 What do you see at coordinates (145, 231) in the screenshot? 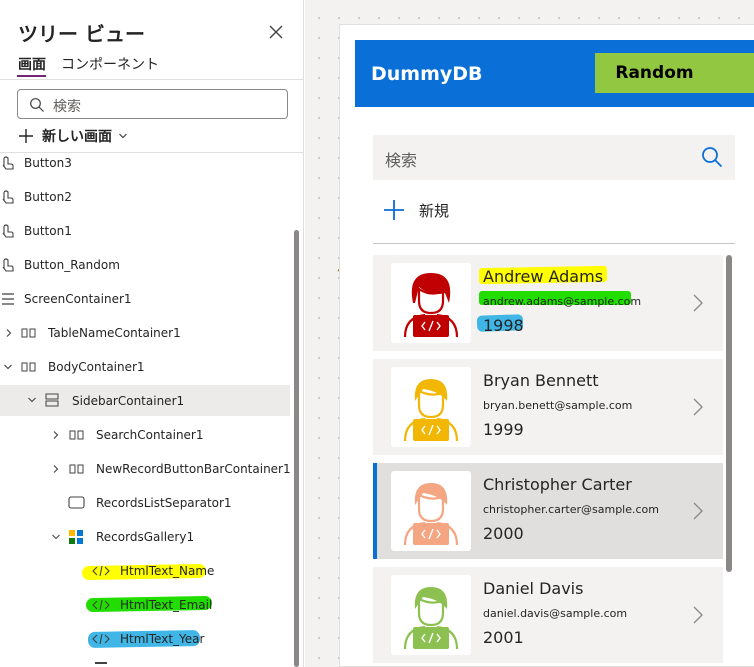
I see `tree-item-button1: Button1` at bounding box center [145, 231].